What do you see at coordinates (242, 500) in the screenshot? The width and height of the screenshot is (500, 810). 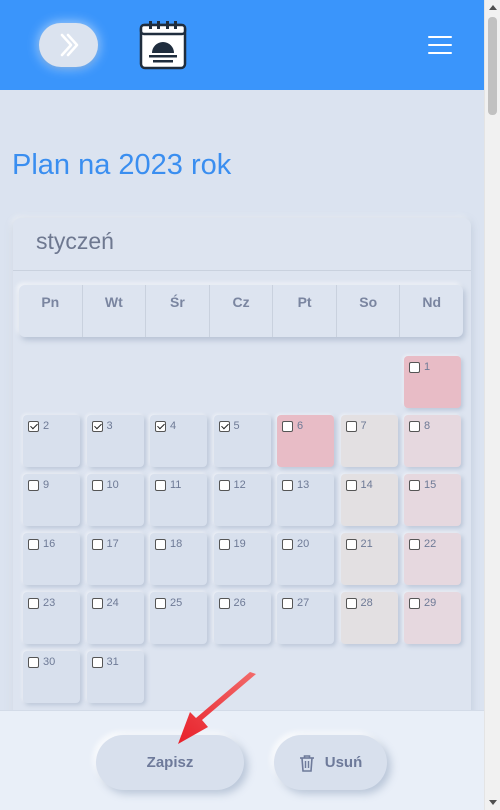 I see `day-cell: 12` at bounding box center [242, 500].